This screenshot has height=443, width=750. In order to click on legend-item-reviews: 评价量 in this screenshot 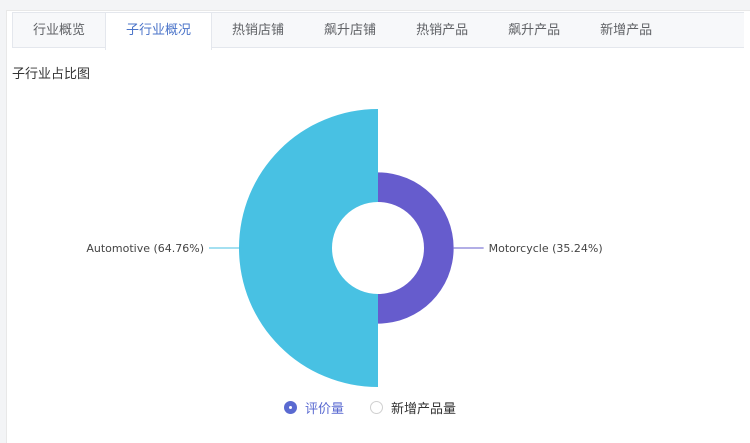, I will do `click(314, 407)`.